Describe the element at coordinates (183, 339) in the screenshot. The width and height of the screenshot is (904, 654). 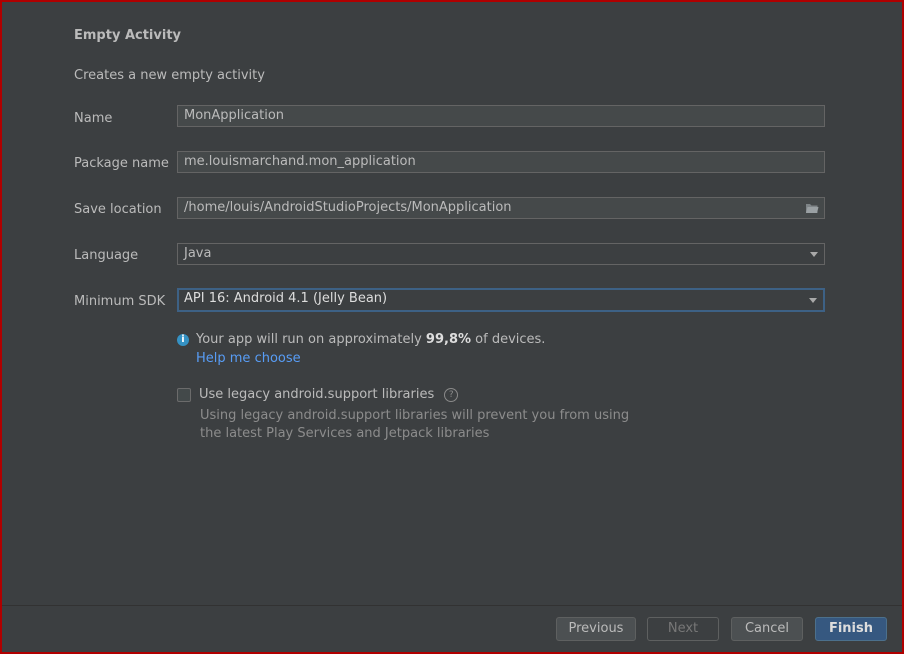
I see `info-icon: i` at that location.